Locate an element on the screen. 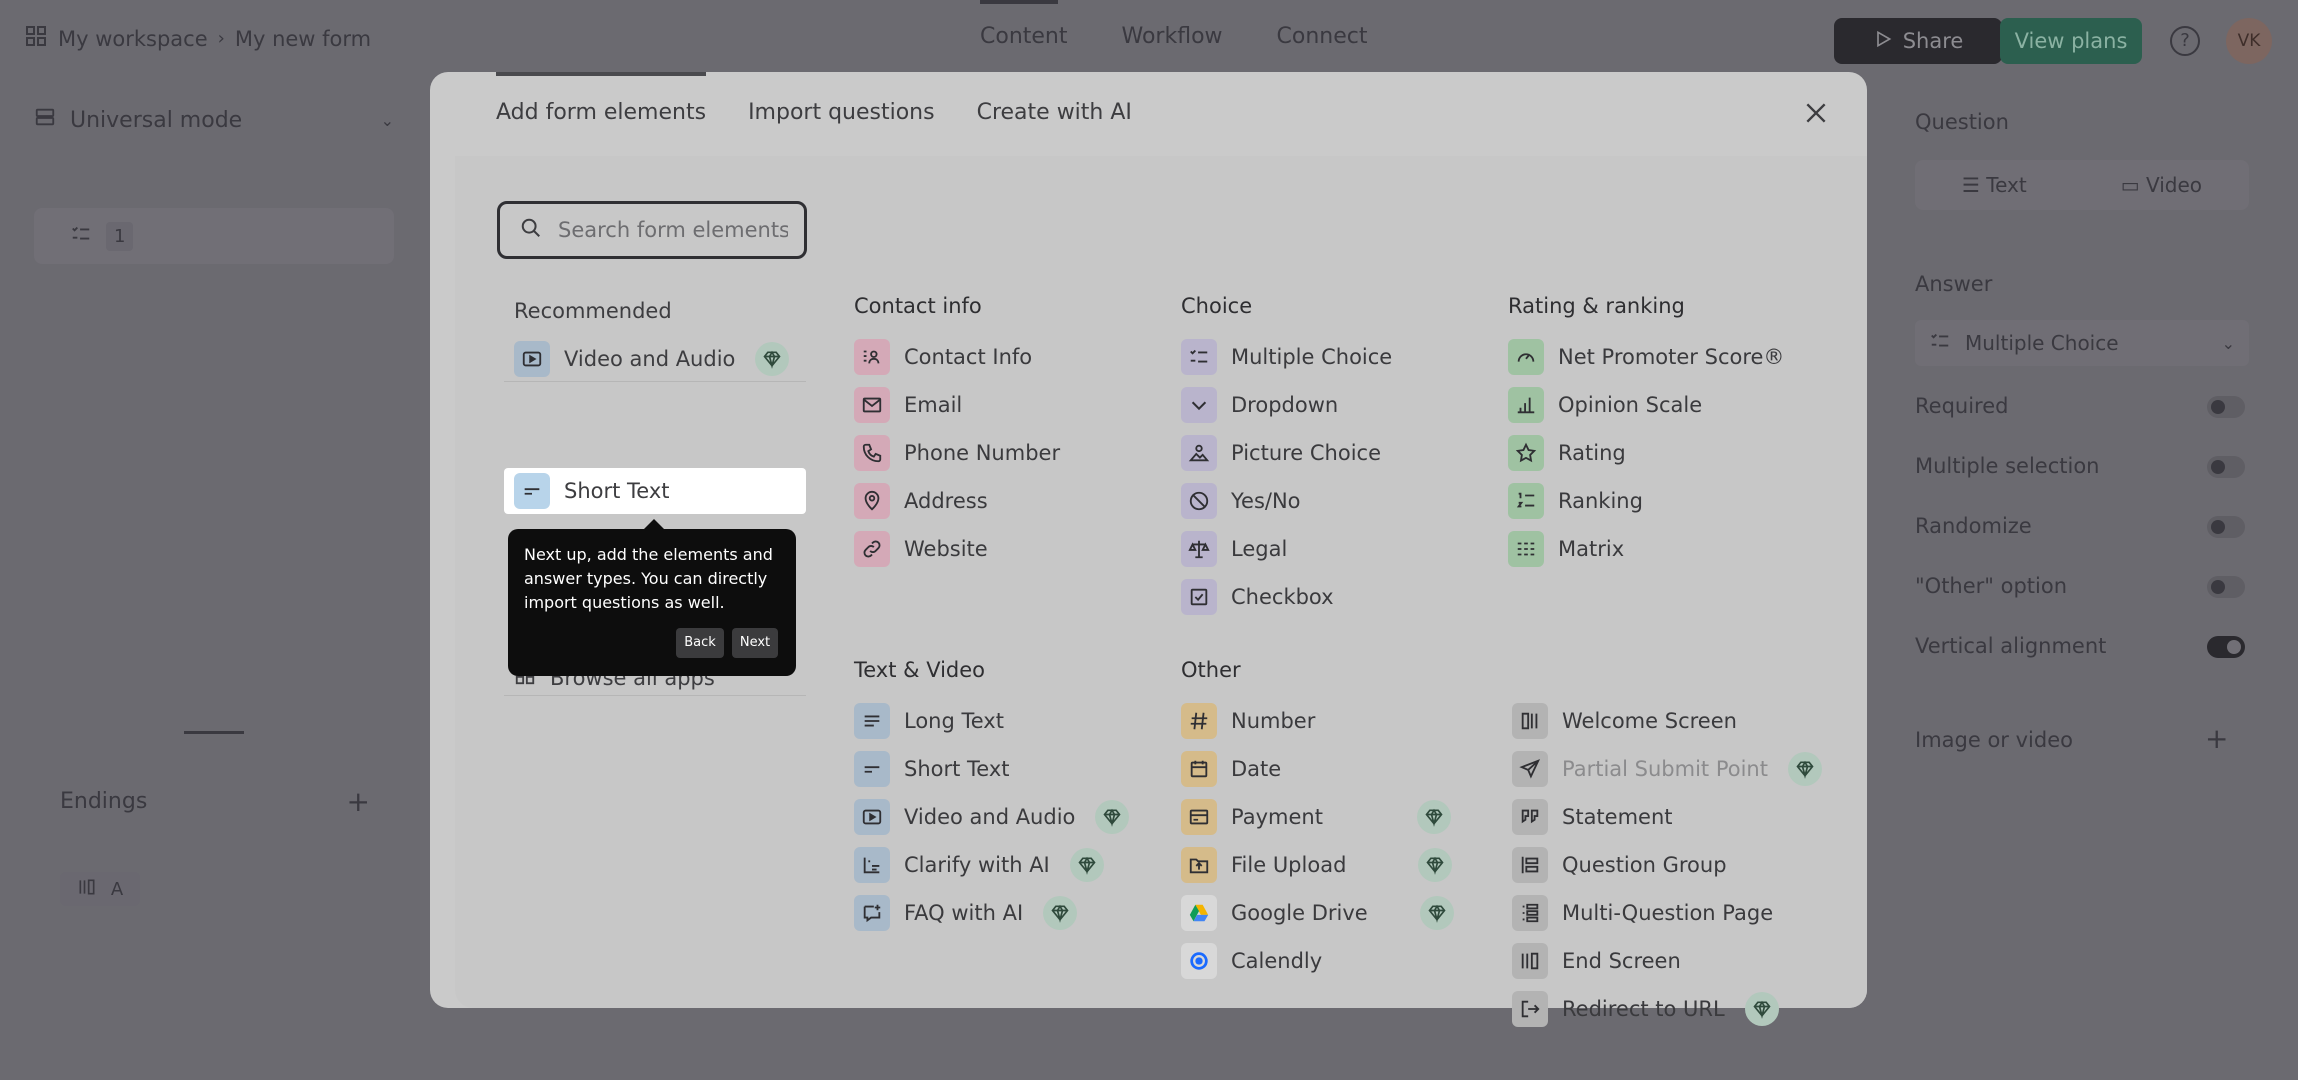 The height and width of the screenshot is (1080, 2298). item-label: Short Text is located at coordinates (617, 491).